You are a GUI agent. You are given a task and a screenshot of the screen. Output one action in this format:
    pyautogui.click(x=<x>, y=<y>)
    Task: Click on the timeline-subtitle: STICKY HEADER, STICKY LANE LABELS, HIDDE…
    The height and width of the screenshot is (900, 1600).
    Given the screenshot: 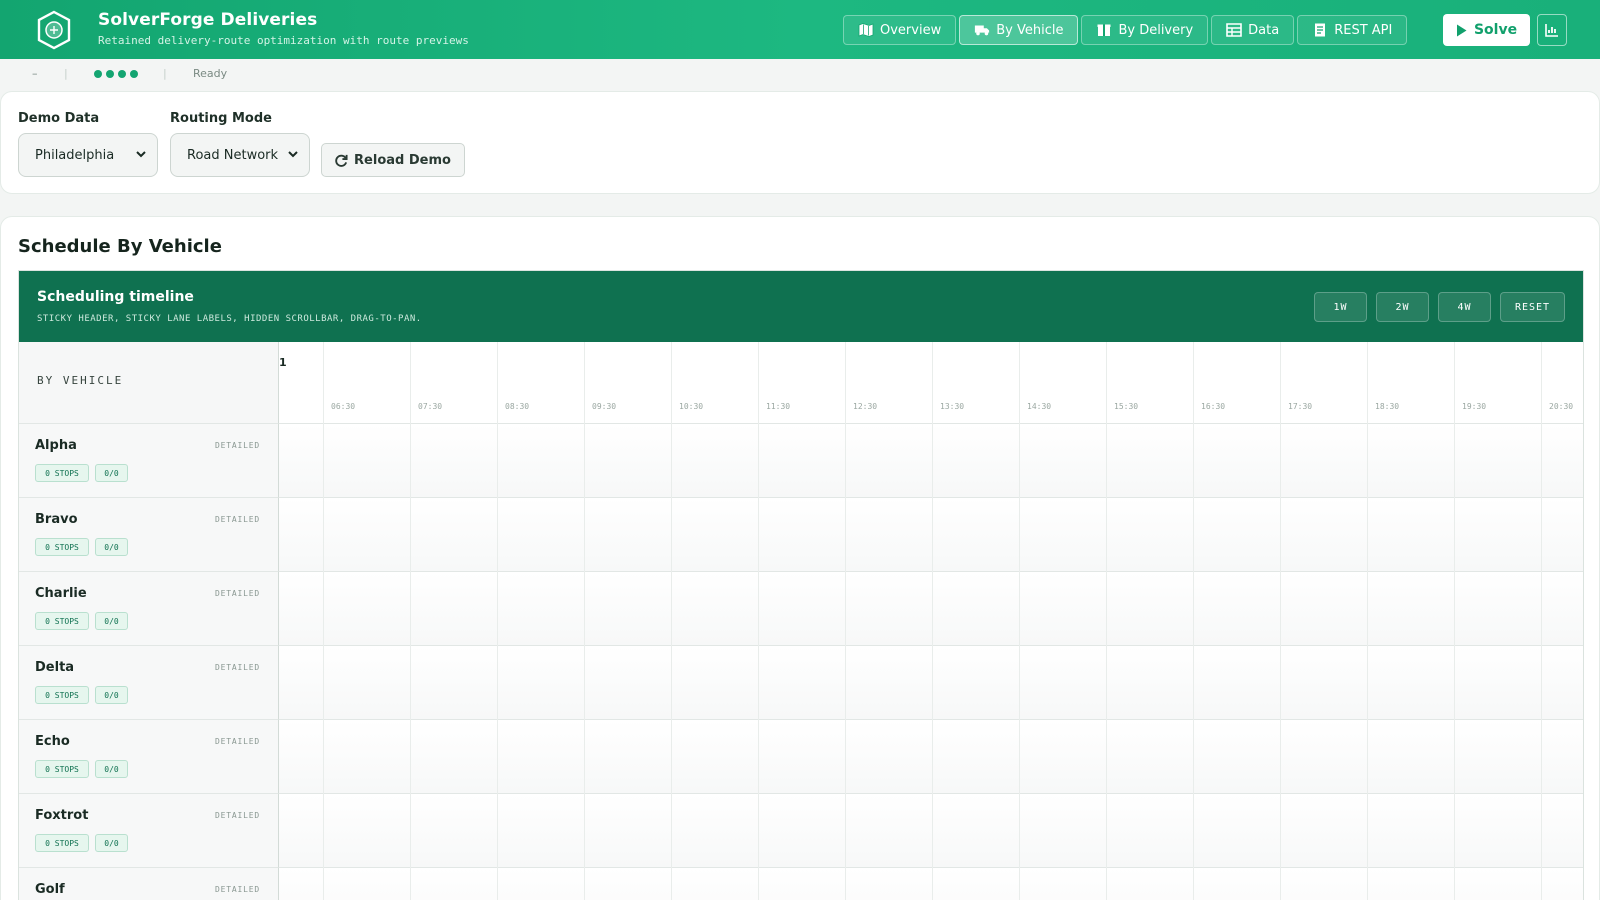 What is the action you would take?
    pyautogui.click(x=229, y=319)
    